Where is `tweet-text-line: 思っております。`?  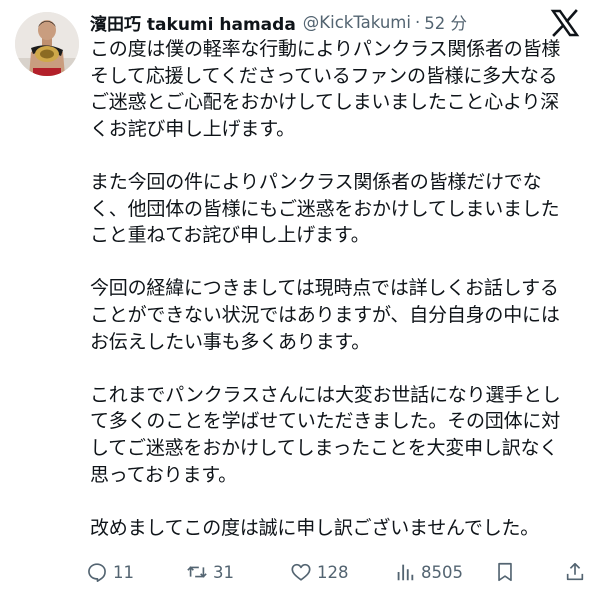 tweet-text-line: 思っております。 is located at coordinates (163, 474).